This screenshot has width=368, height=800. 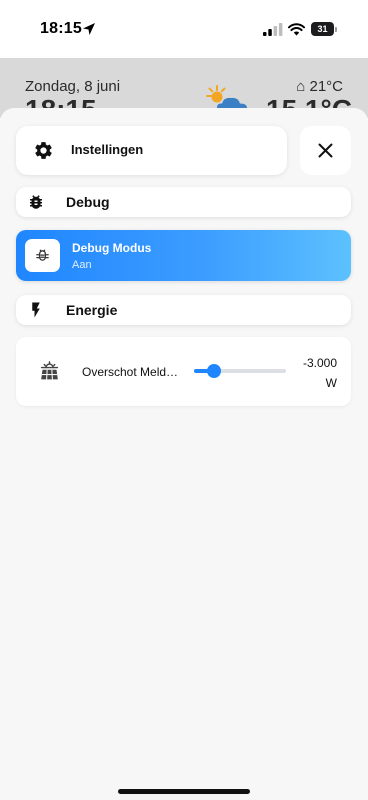 I want to click on status-bar: 18:15 31, so click(x=184, y=29).